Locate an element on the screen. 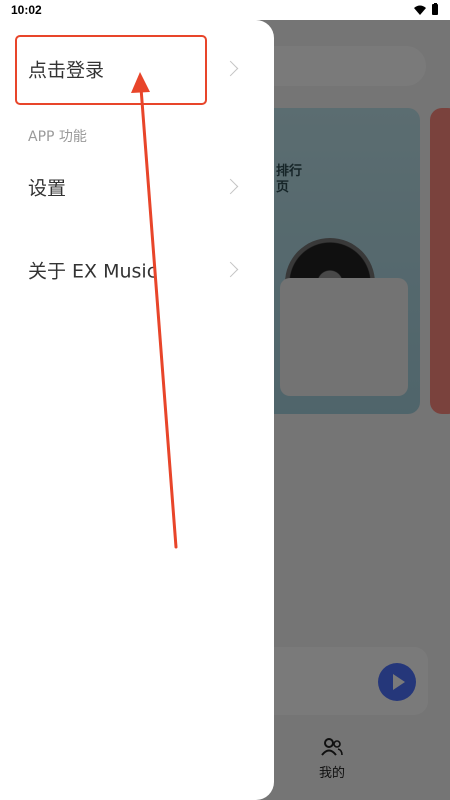  status-icons is located at coordinates (426, 8).